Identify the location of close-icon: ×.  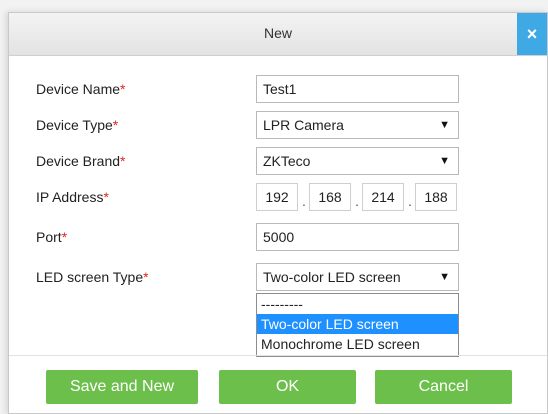
(532, 34).